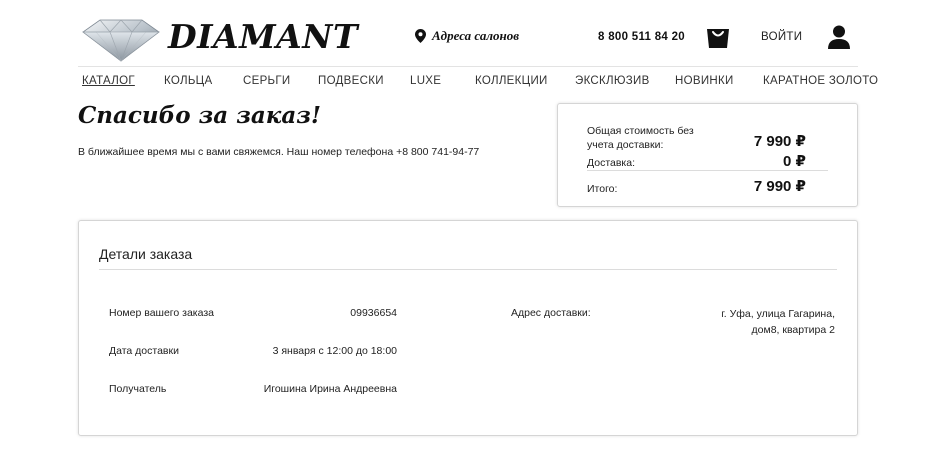 The image size is (935, 462). What do you see at coordinates (476, 35) in the screenshot?
I see `salons-label: Адреса салонов` at bounding box center [476, 35].